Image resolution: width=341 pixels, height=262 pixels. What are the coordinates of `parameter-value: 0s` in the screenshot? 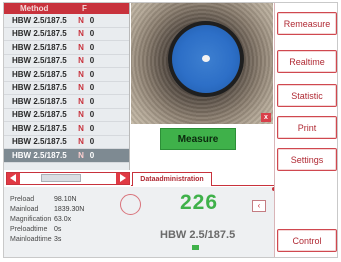 It's located at (58, 229).